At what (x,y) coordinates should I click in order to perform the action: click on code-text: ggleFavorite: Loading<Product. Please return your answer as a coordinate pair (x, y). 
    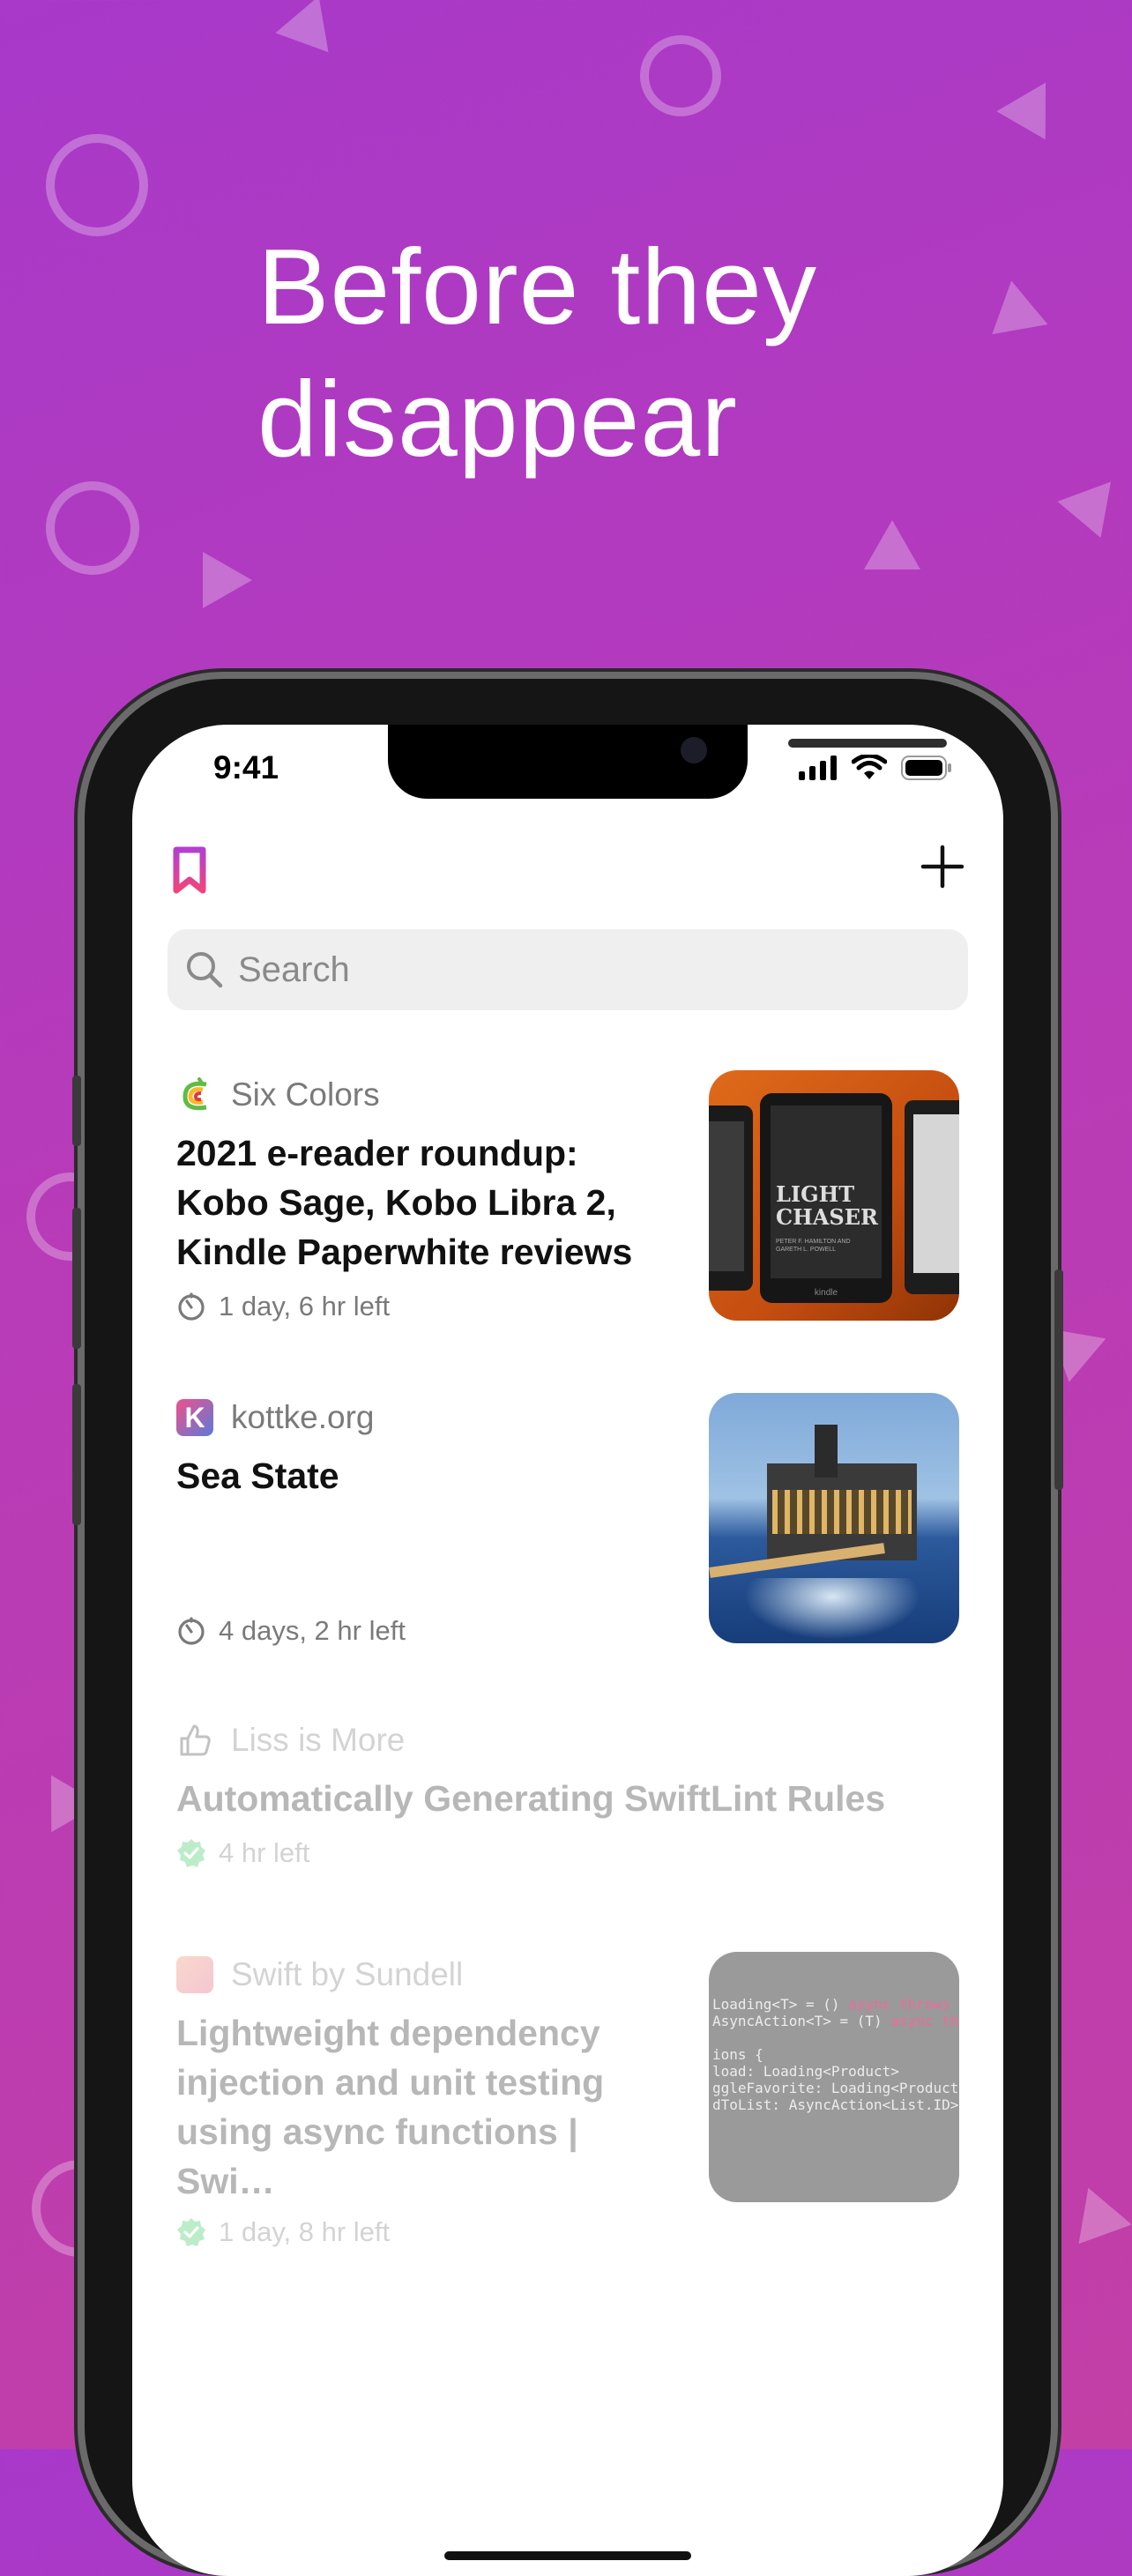
    Looking at the image, I should click on (835, 2088).